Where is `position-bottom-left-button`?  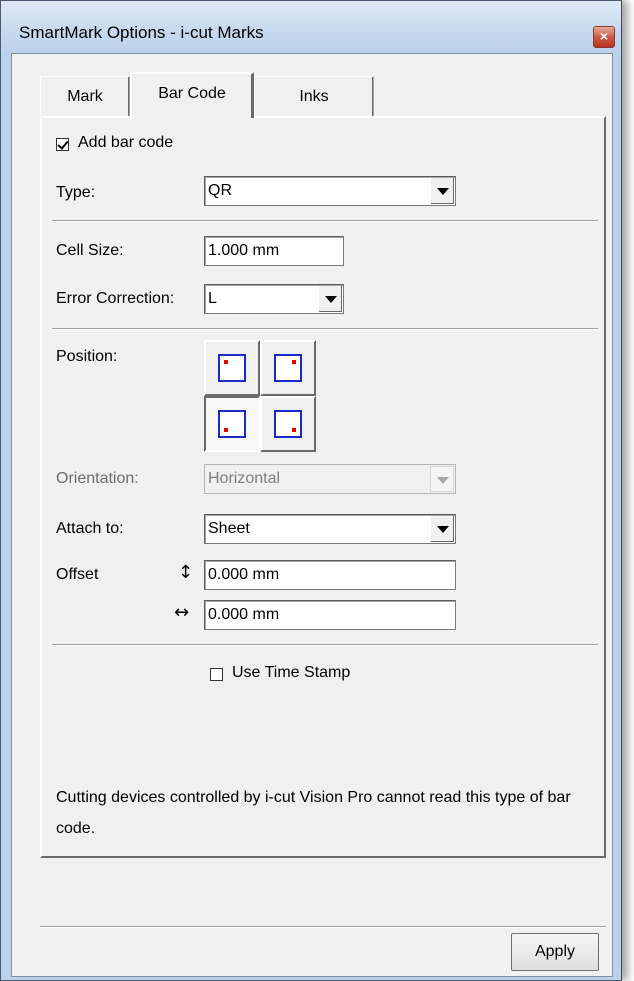
position-bottom-left-button is located at coordinates (232, 424).